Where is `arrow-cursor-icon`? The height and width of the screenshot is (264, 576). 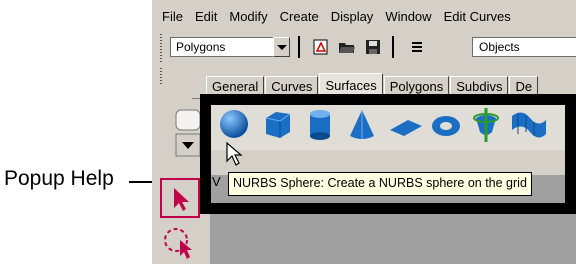
arrow-cursor-icon is located at coordinates (181, 199).